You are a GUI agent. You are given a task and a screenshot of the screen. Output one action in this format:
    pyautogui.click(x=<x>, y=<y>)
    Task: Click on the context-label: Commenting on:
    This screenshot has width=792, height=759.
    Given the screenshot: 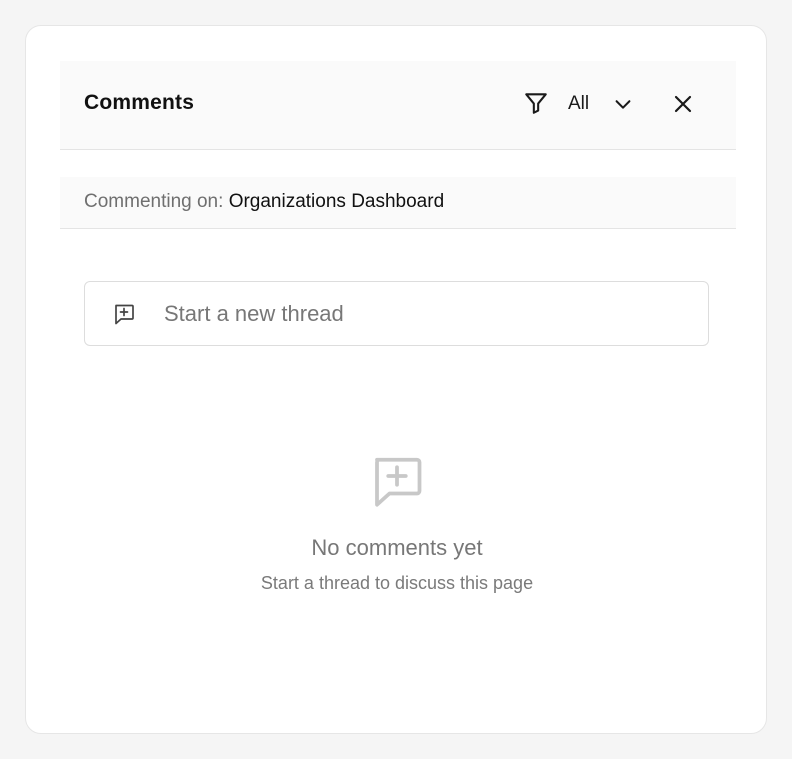 What is the action you would take?
    pyautogui.click(x=156, y=201)
    